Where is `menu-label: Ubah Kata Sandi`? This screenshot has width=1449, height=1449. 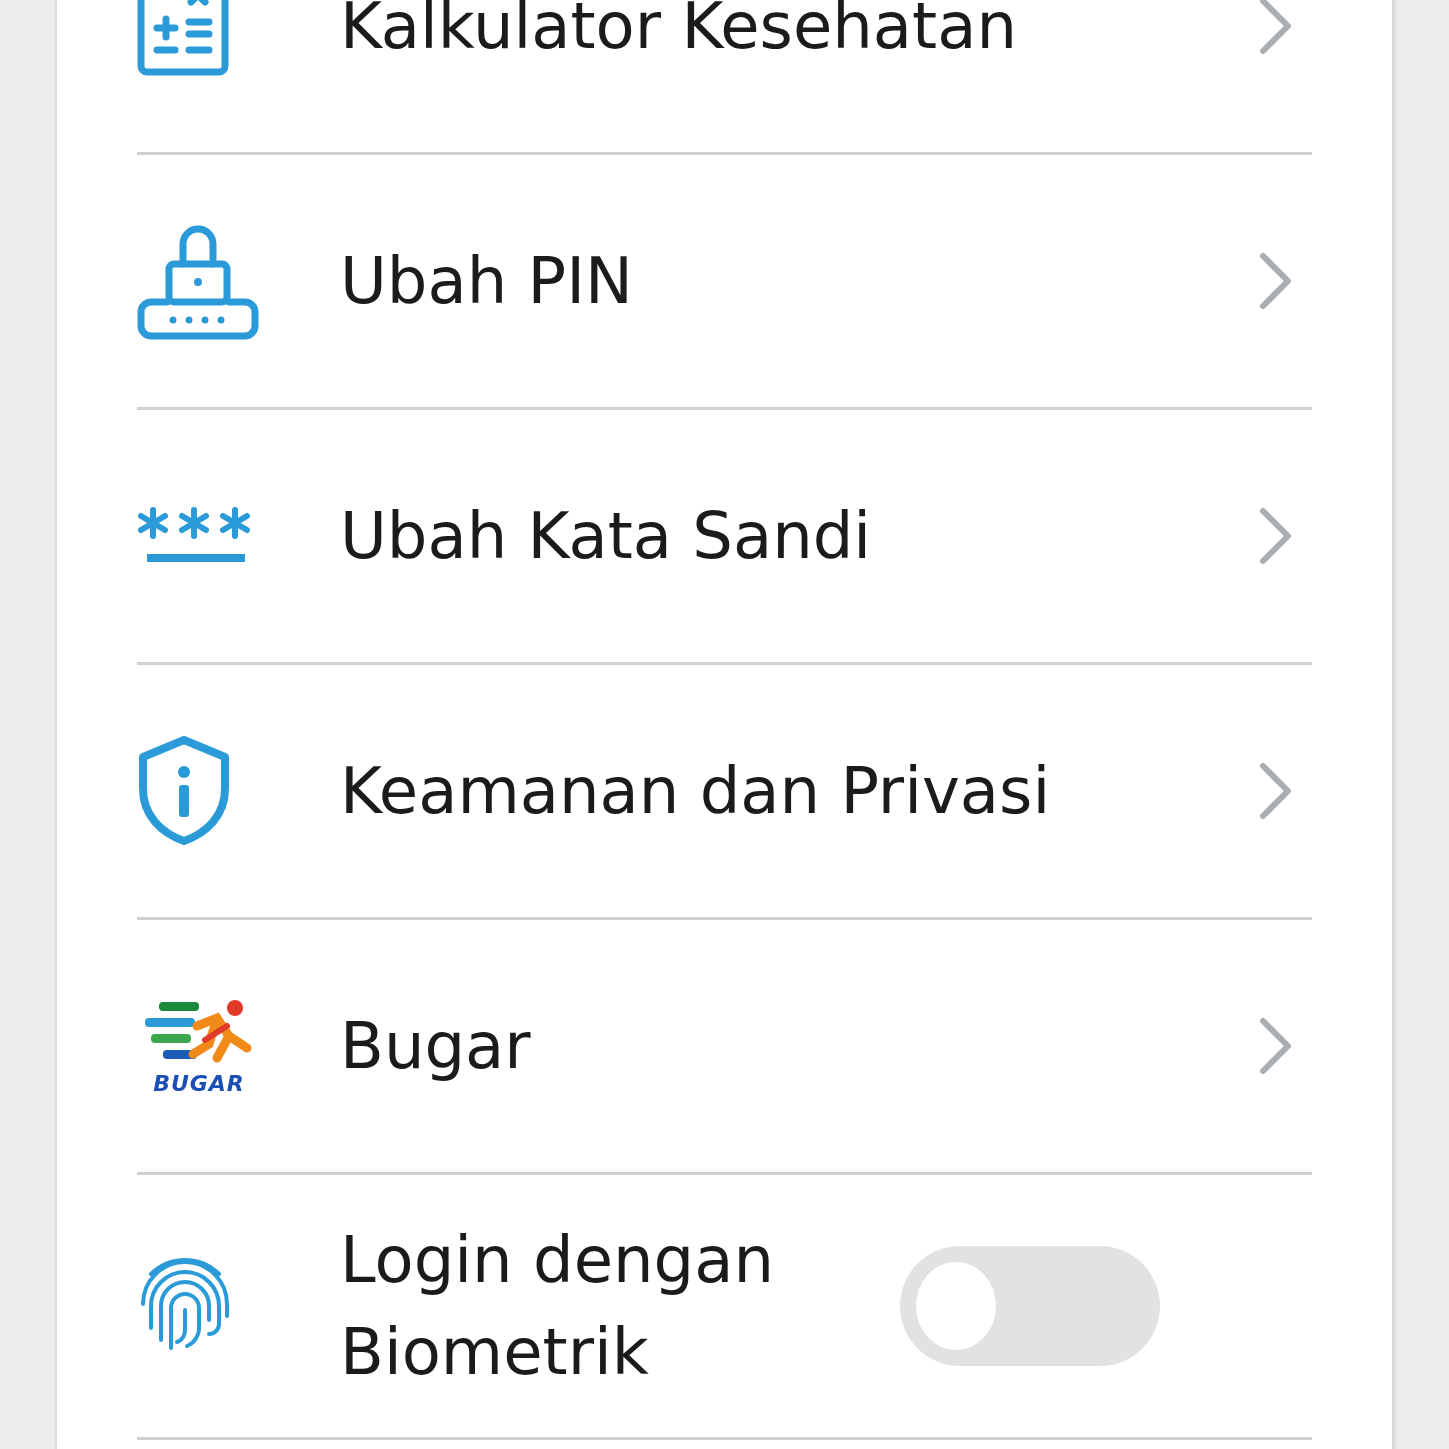
menu-label: Ubah Kata Sandi is located at coordinates (799, 536).